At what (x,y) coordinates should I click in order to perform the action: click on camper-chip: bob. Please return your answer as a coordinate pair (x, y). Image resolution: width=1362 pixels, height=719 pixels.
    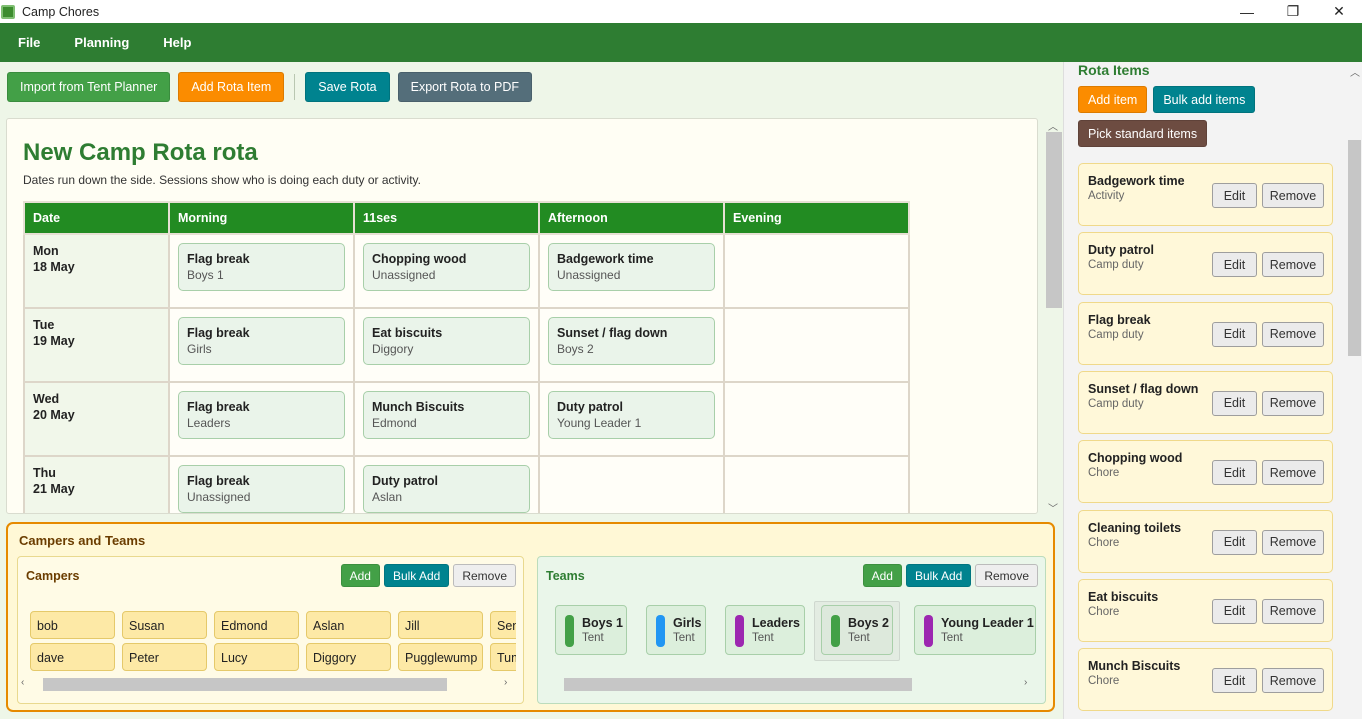
    Looking at the image, I should click on (72, 625).